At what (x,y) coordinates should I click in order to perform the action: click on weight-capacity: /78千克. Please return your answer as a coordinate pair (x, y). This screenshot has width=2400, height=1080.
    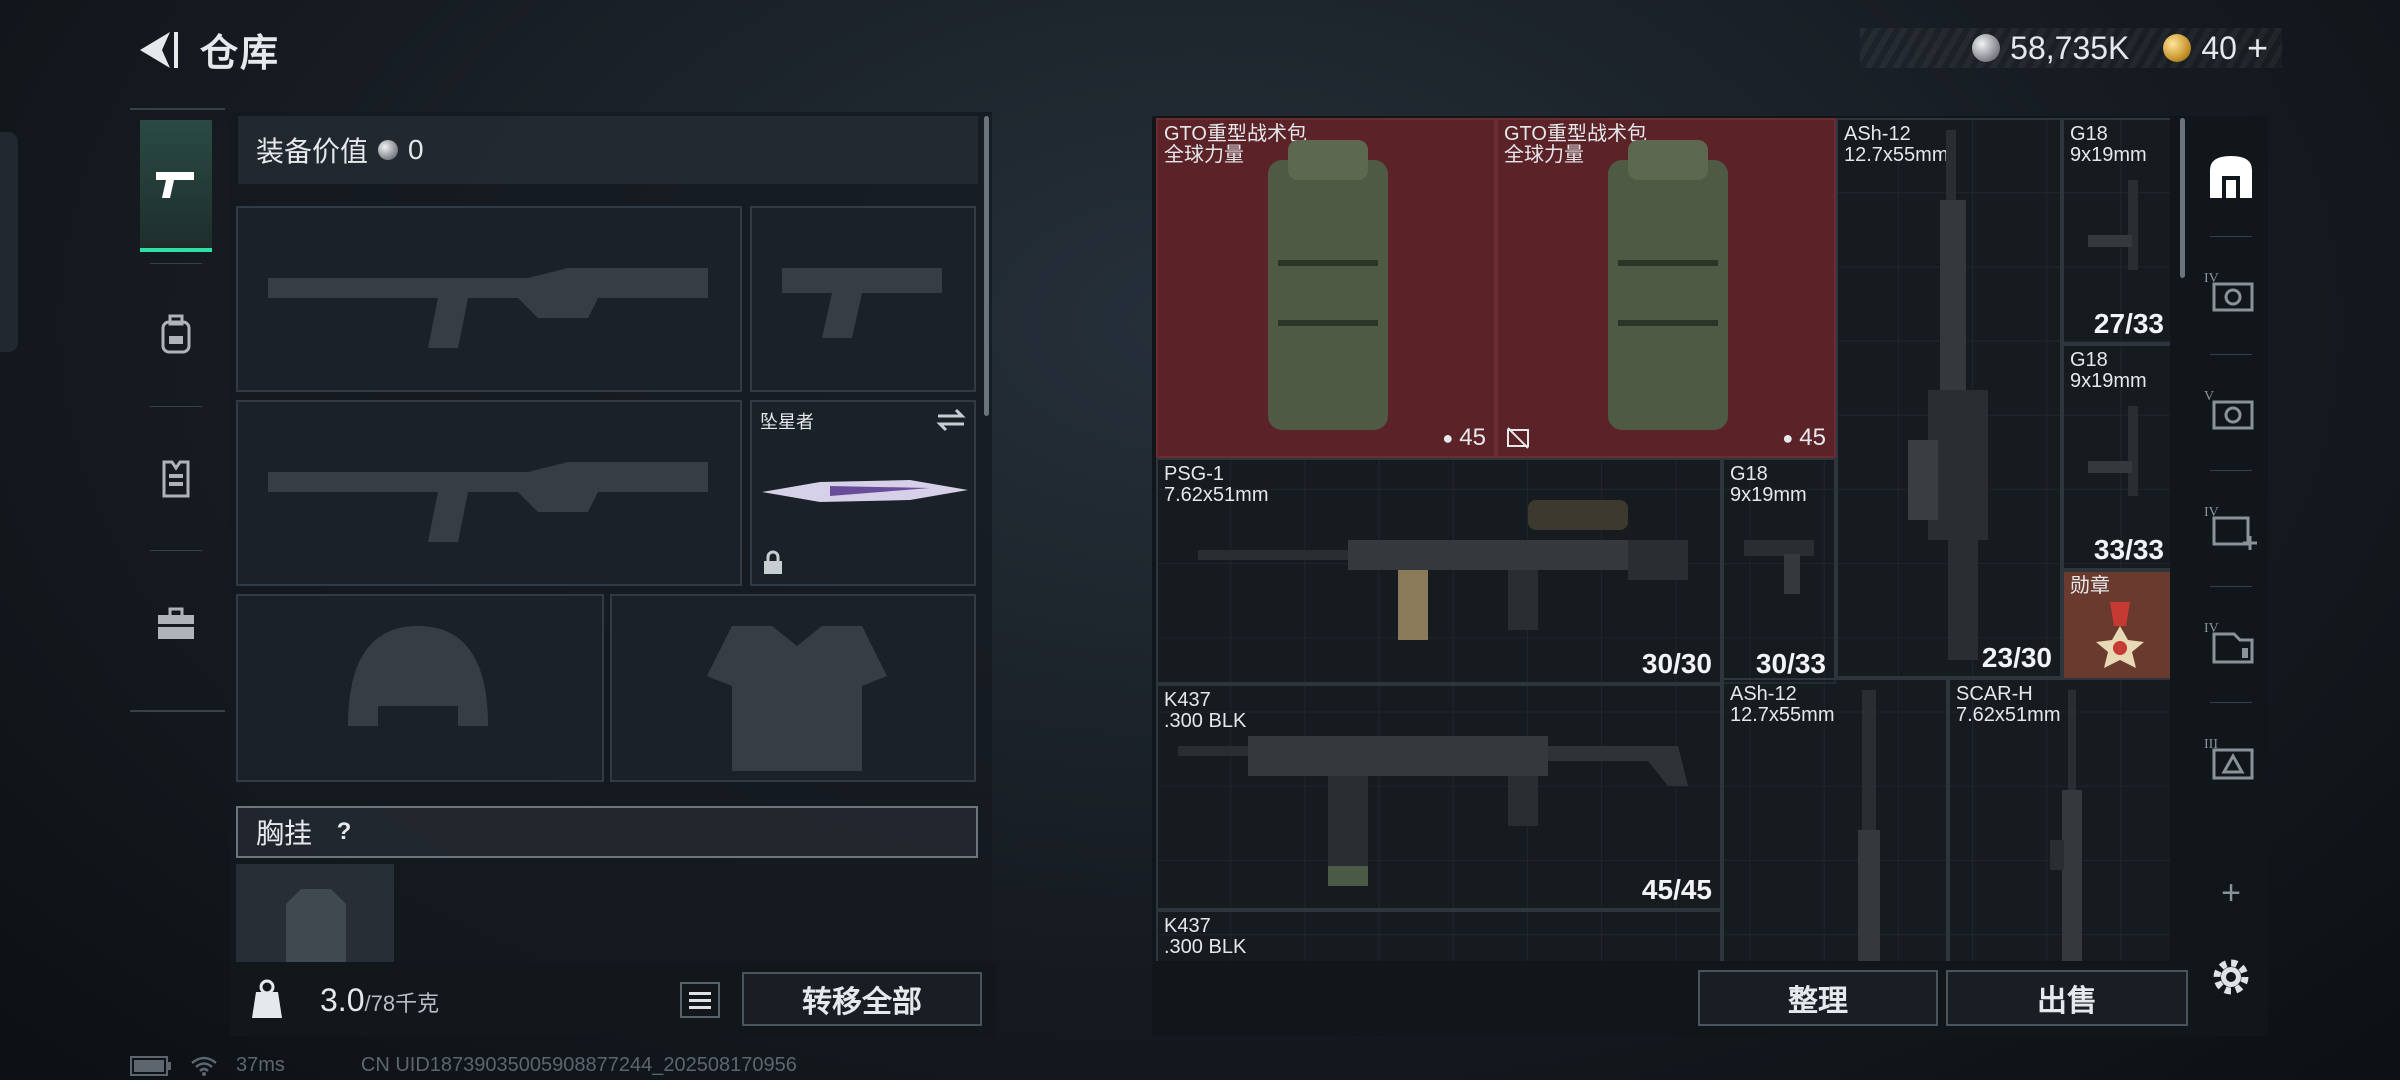
    Looking at the image, I should click on (402, 1003).